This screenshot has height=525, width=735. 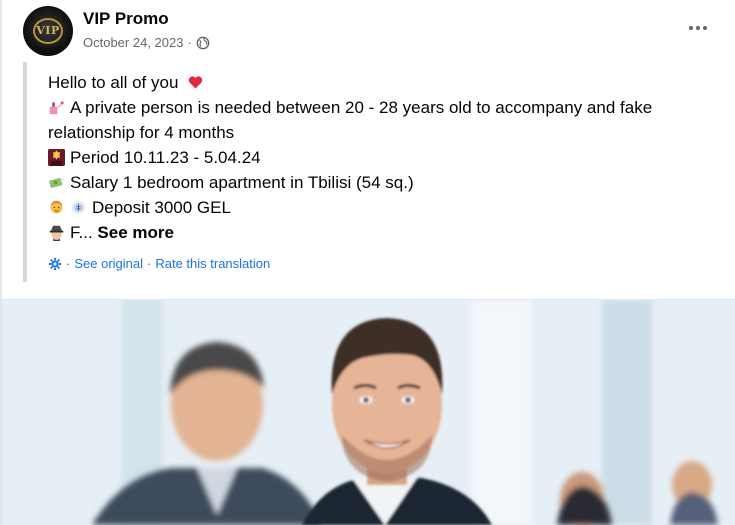 What do you see at coordinates (203, 43) in the screenshot?
I see `globe-icon` at bounding box center [203, 43].